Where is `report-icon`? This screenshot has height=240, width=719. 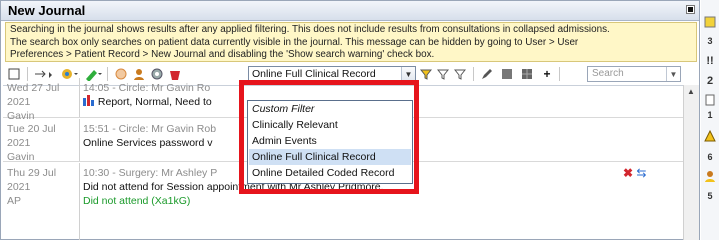
report-icon is located at coordinates (88, 100).